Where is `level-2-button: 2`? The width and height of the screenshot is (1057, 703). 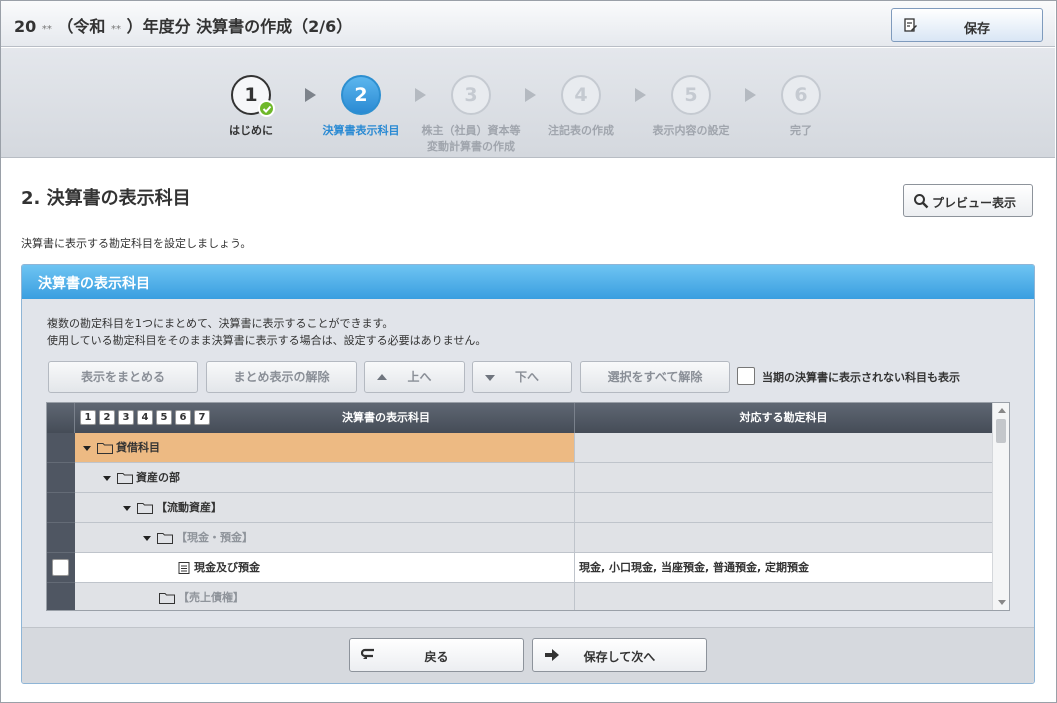 level-2-button: 2 is located at coordinates (107, 417).